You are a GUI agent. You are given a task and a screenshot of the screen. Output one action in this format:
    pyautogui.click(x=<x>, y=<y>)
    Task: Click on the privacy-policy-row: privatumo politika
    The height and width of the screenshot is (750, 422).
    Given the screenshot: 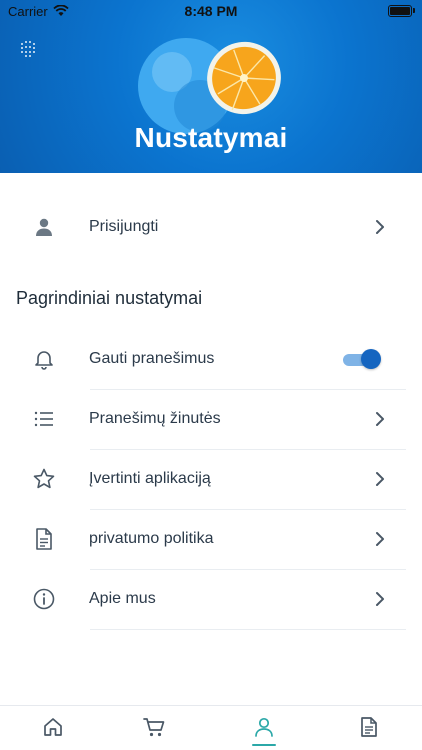 What is the action you would take?
    pyautogui.click(x=211, y=539)
    